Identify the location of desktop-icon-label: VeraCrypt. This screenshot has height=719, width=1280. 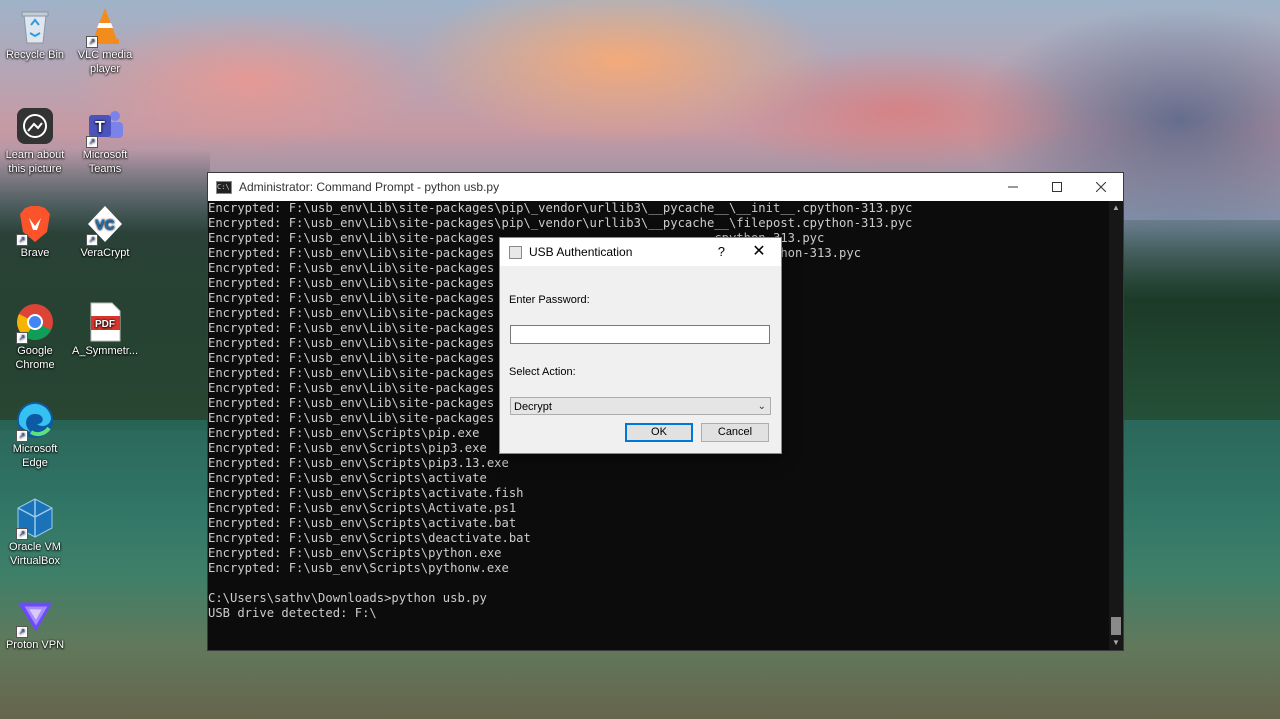
(105, 253).